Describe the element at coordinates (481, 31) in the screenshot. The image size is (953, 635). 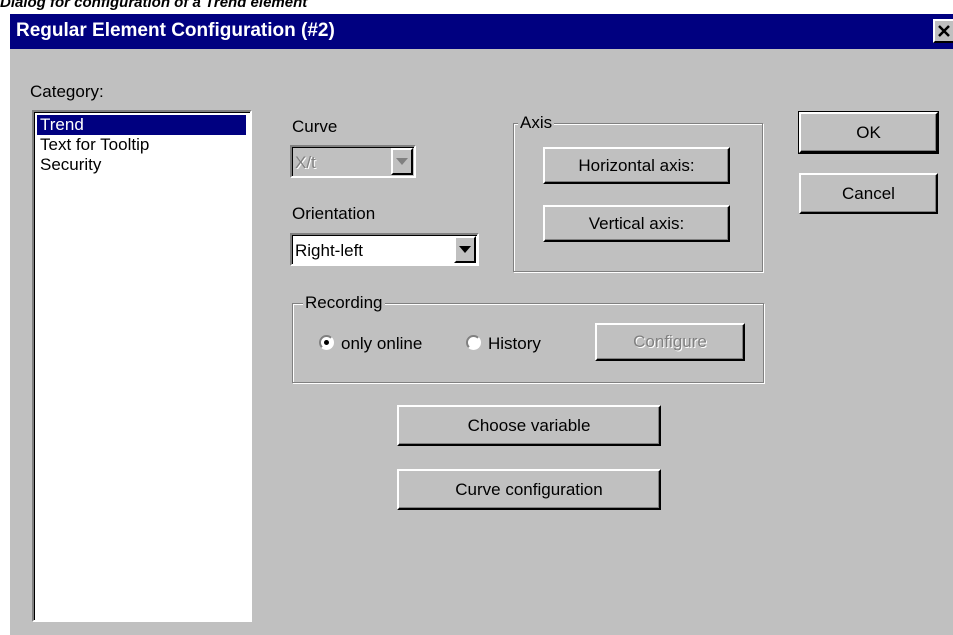
I see `title-bar: Regular Element Configuration (#2)` at that location.